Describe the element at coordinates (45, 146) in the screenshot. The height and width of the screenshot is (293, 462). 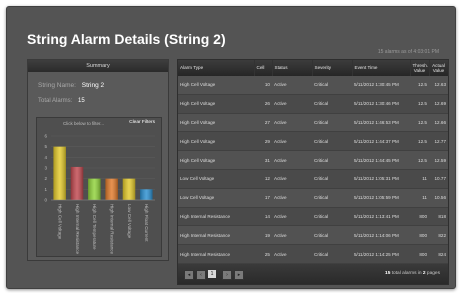
I see `y-tick-label: 5` at that location.